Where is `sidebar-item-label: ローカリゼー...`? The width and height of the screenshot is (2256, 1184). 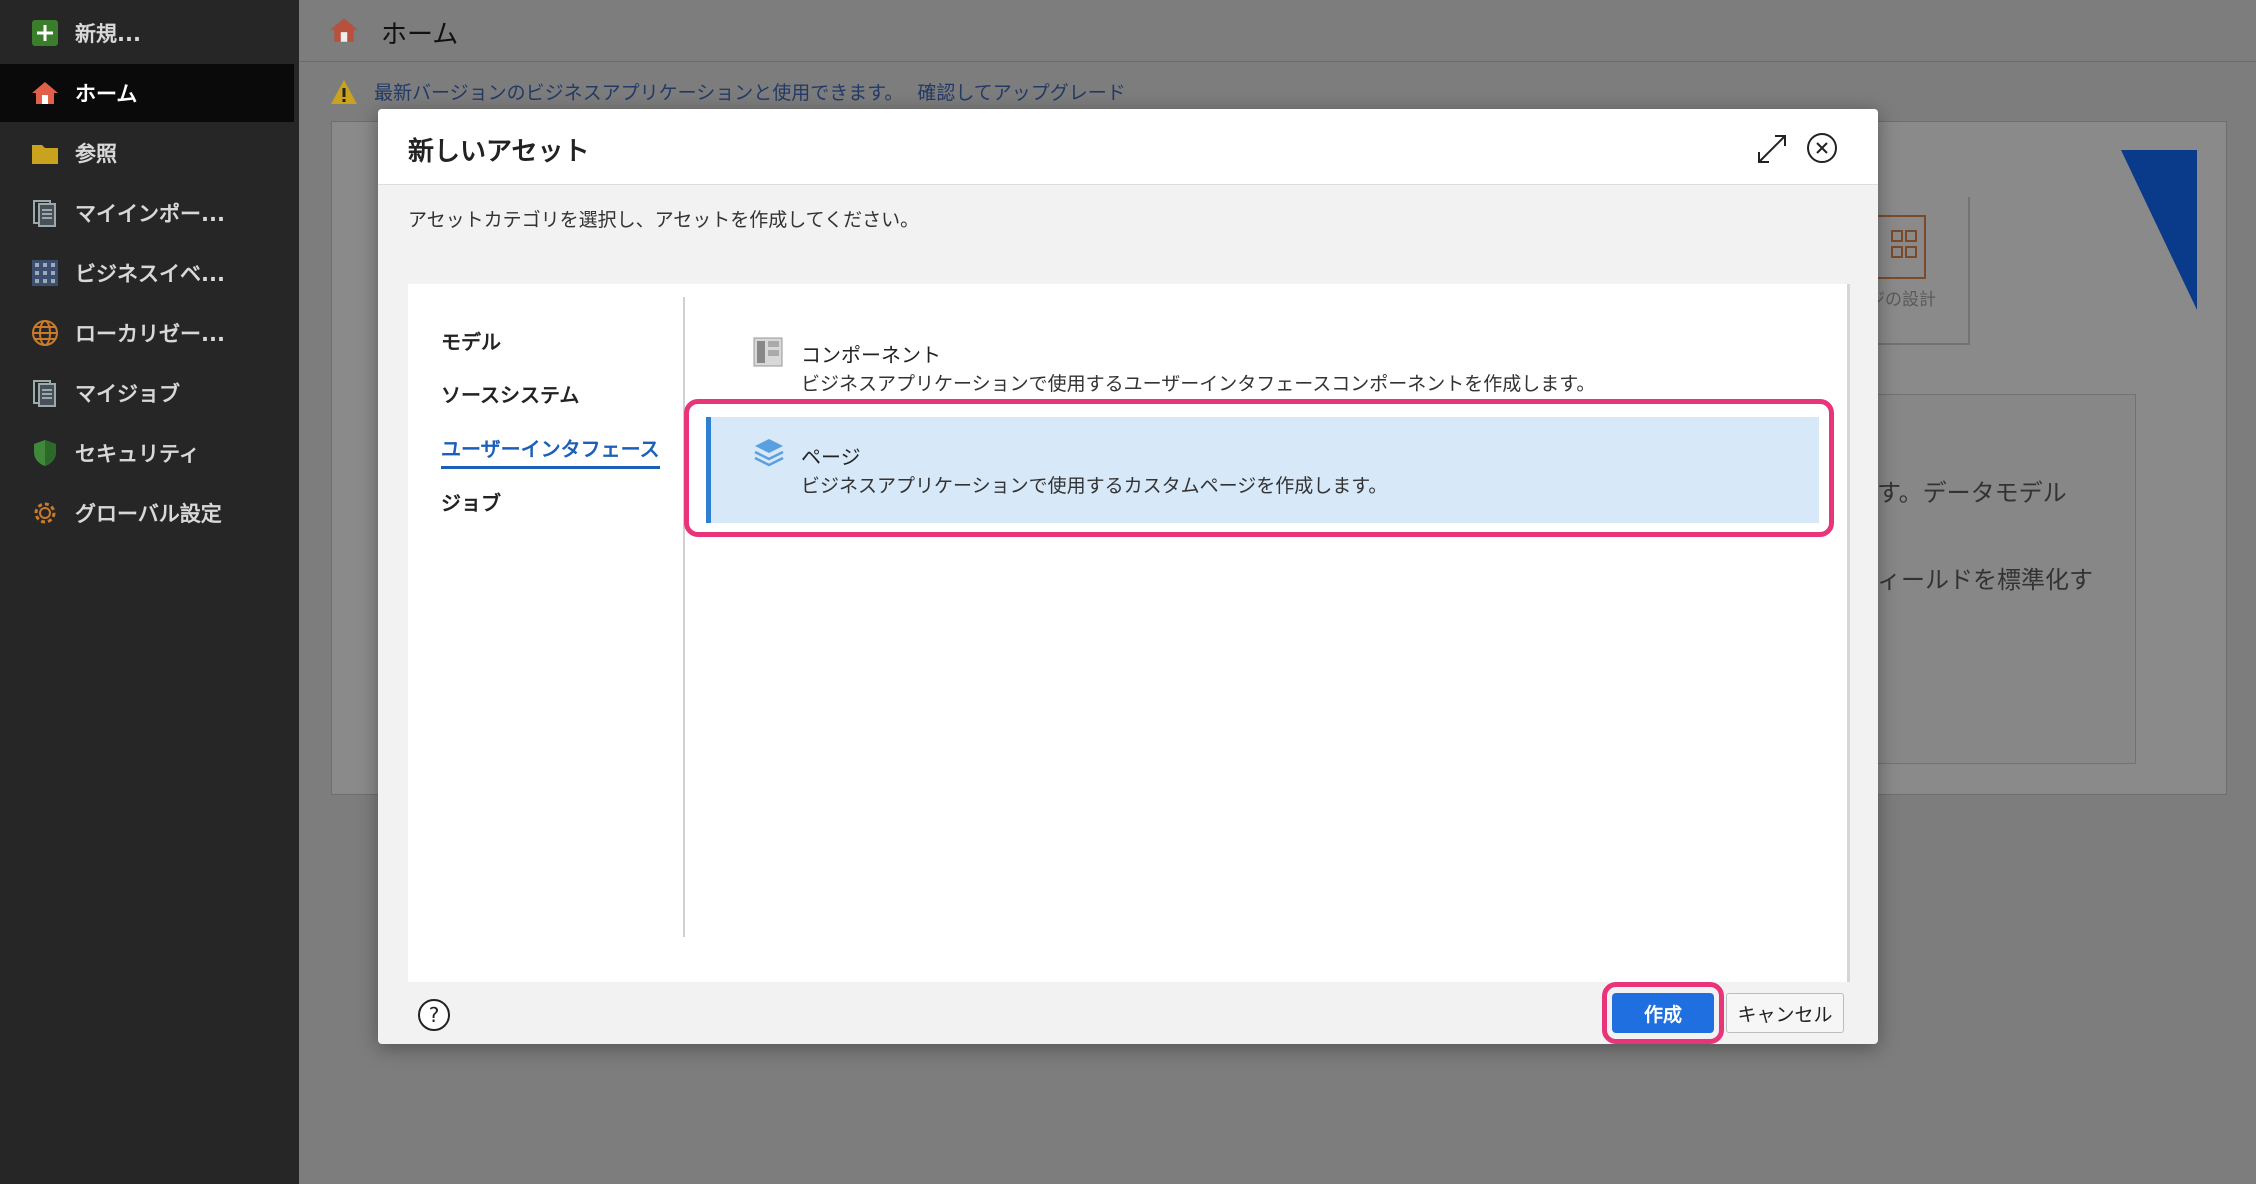 sidebar-item-label: ローカリゼー... is located at coordinates (150, 334).